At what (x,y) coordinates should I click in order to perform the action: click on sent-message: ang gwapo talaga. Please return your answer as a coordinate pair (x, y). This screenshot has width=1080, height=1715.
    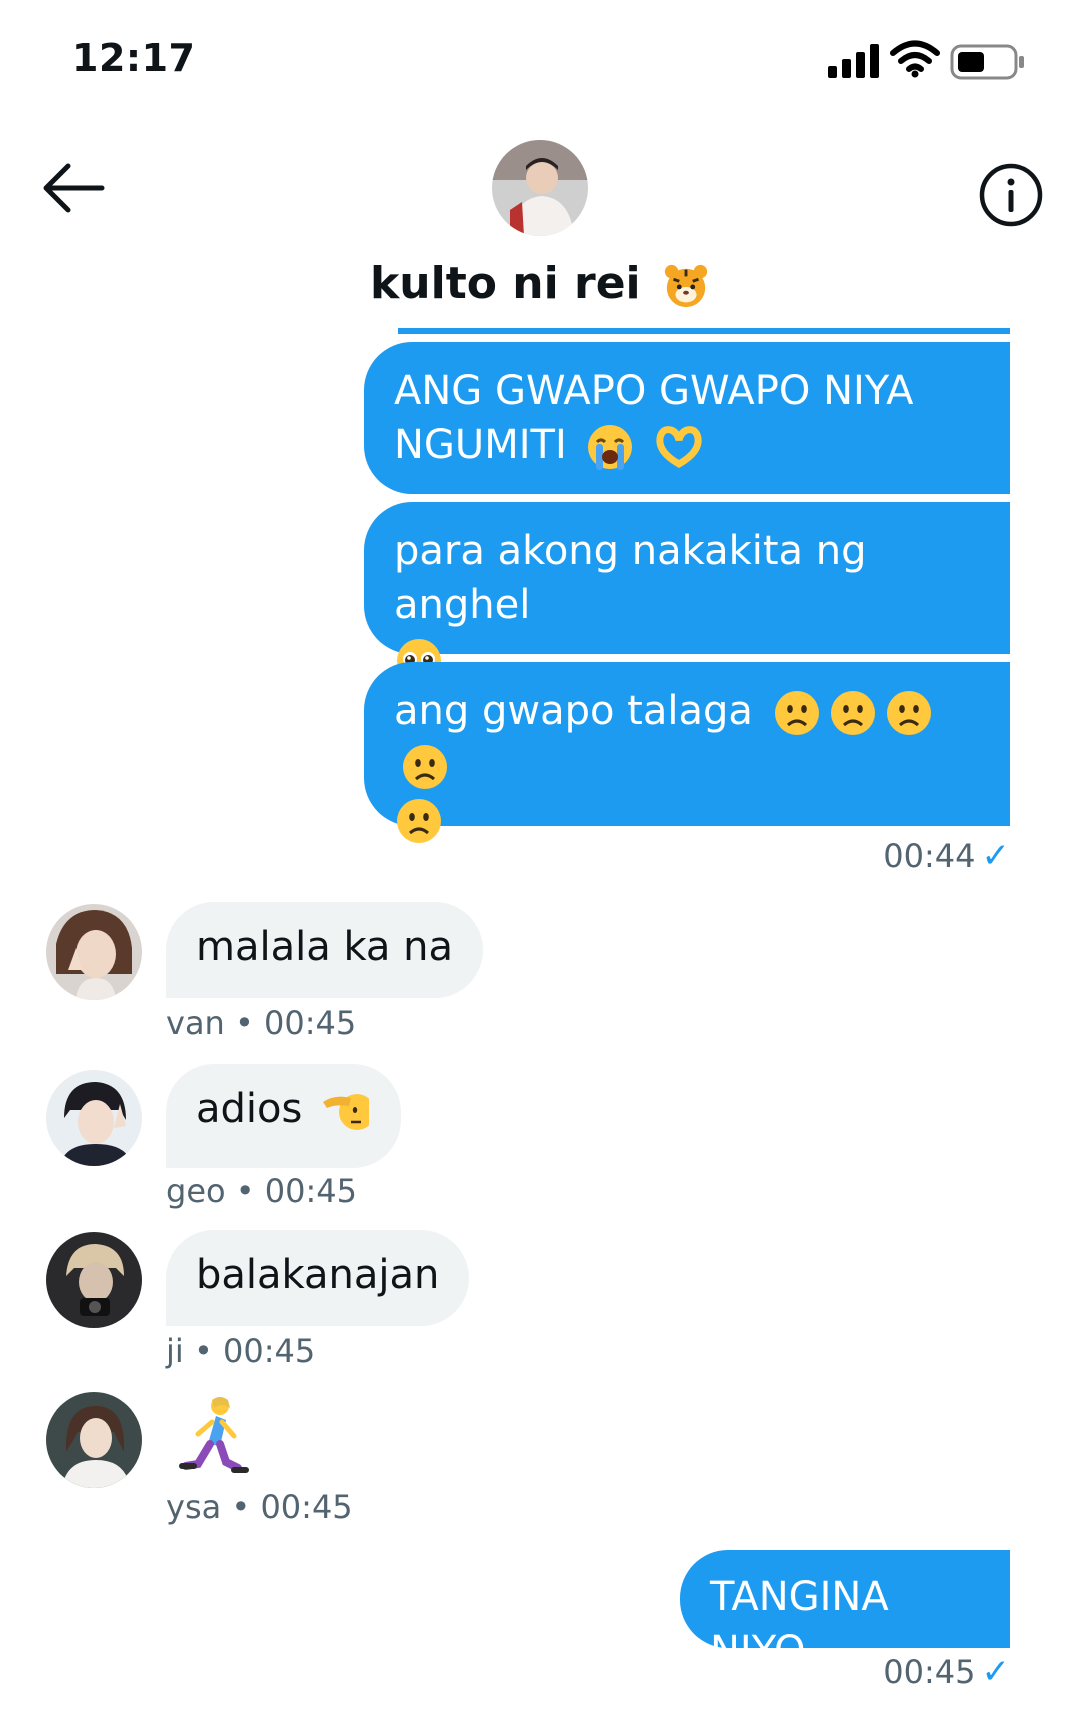
    Looking at the image, I should click on (687, 752).